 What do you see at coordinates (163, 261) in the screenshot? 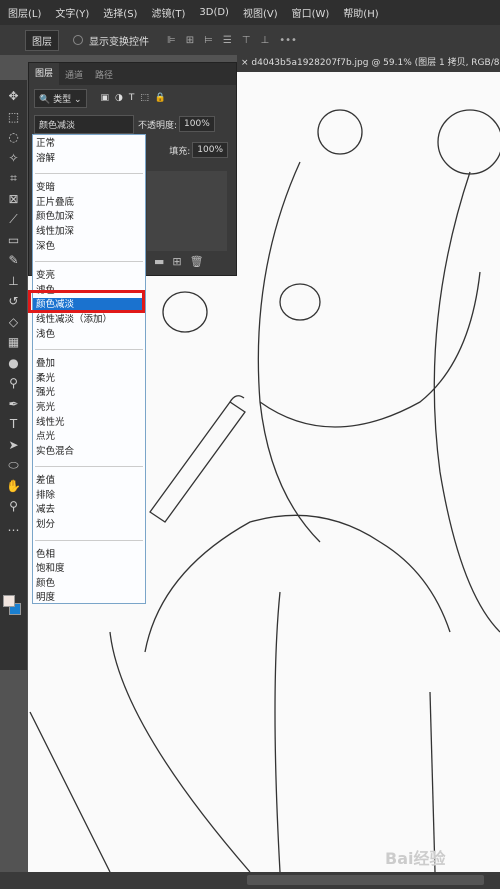
I see `folder-icon: ▬` at bounding box center [163, 261].